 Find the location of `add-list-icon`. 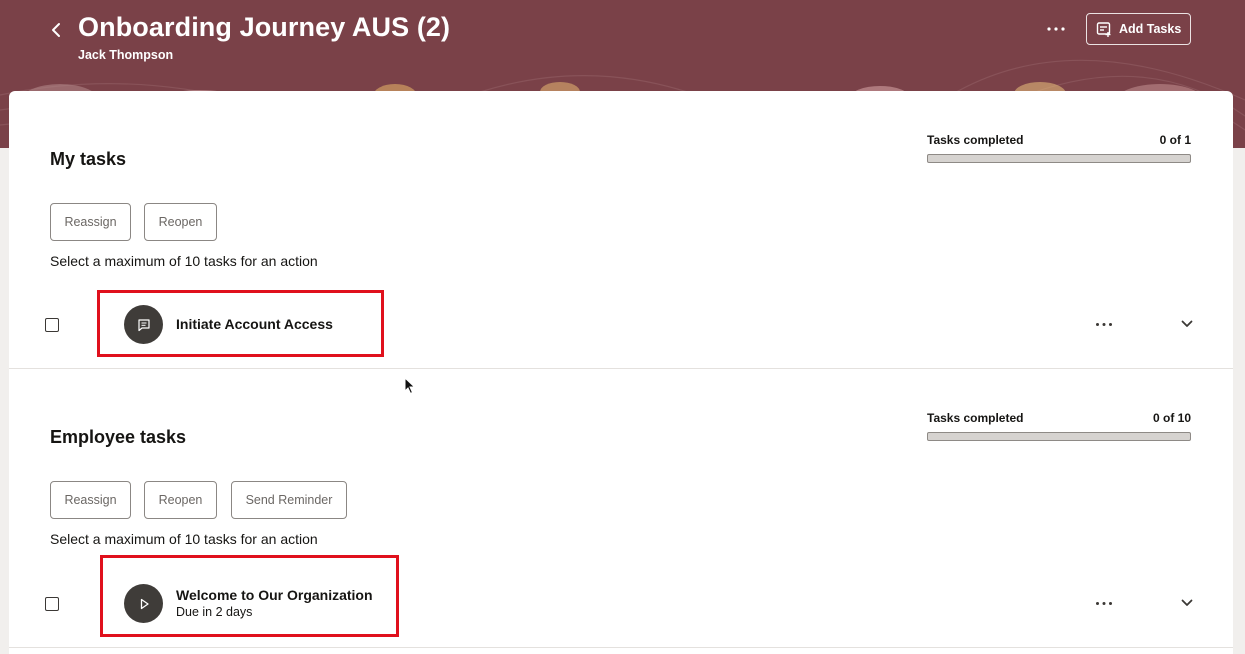

add-list-icon is located at coordinates (1103, 29).